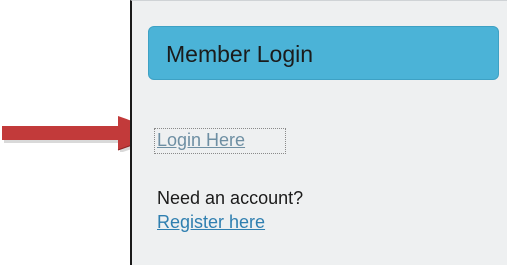  What do you see at coordinates (211, 222) in the screenshot?
I see `register-here-link: Register here` at bounding box center [211, 222].